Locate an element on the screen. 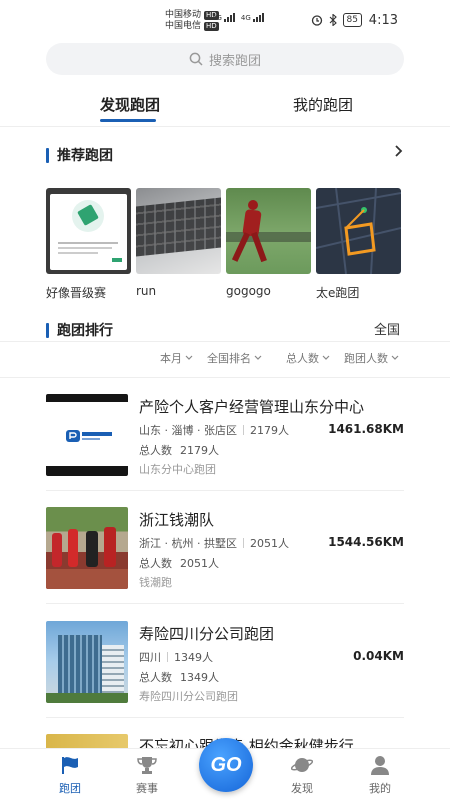  club-subtitle: 山东分中心跑团 is located at coordinates (177, 469).